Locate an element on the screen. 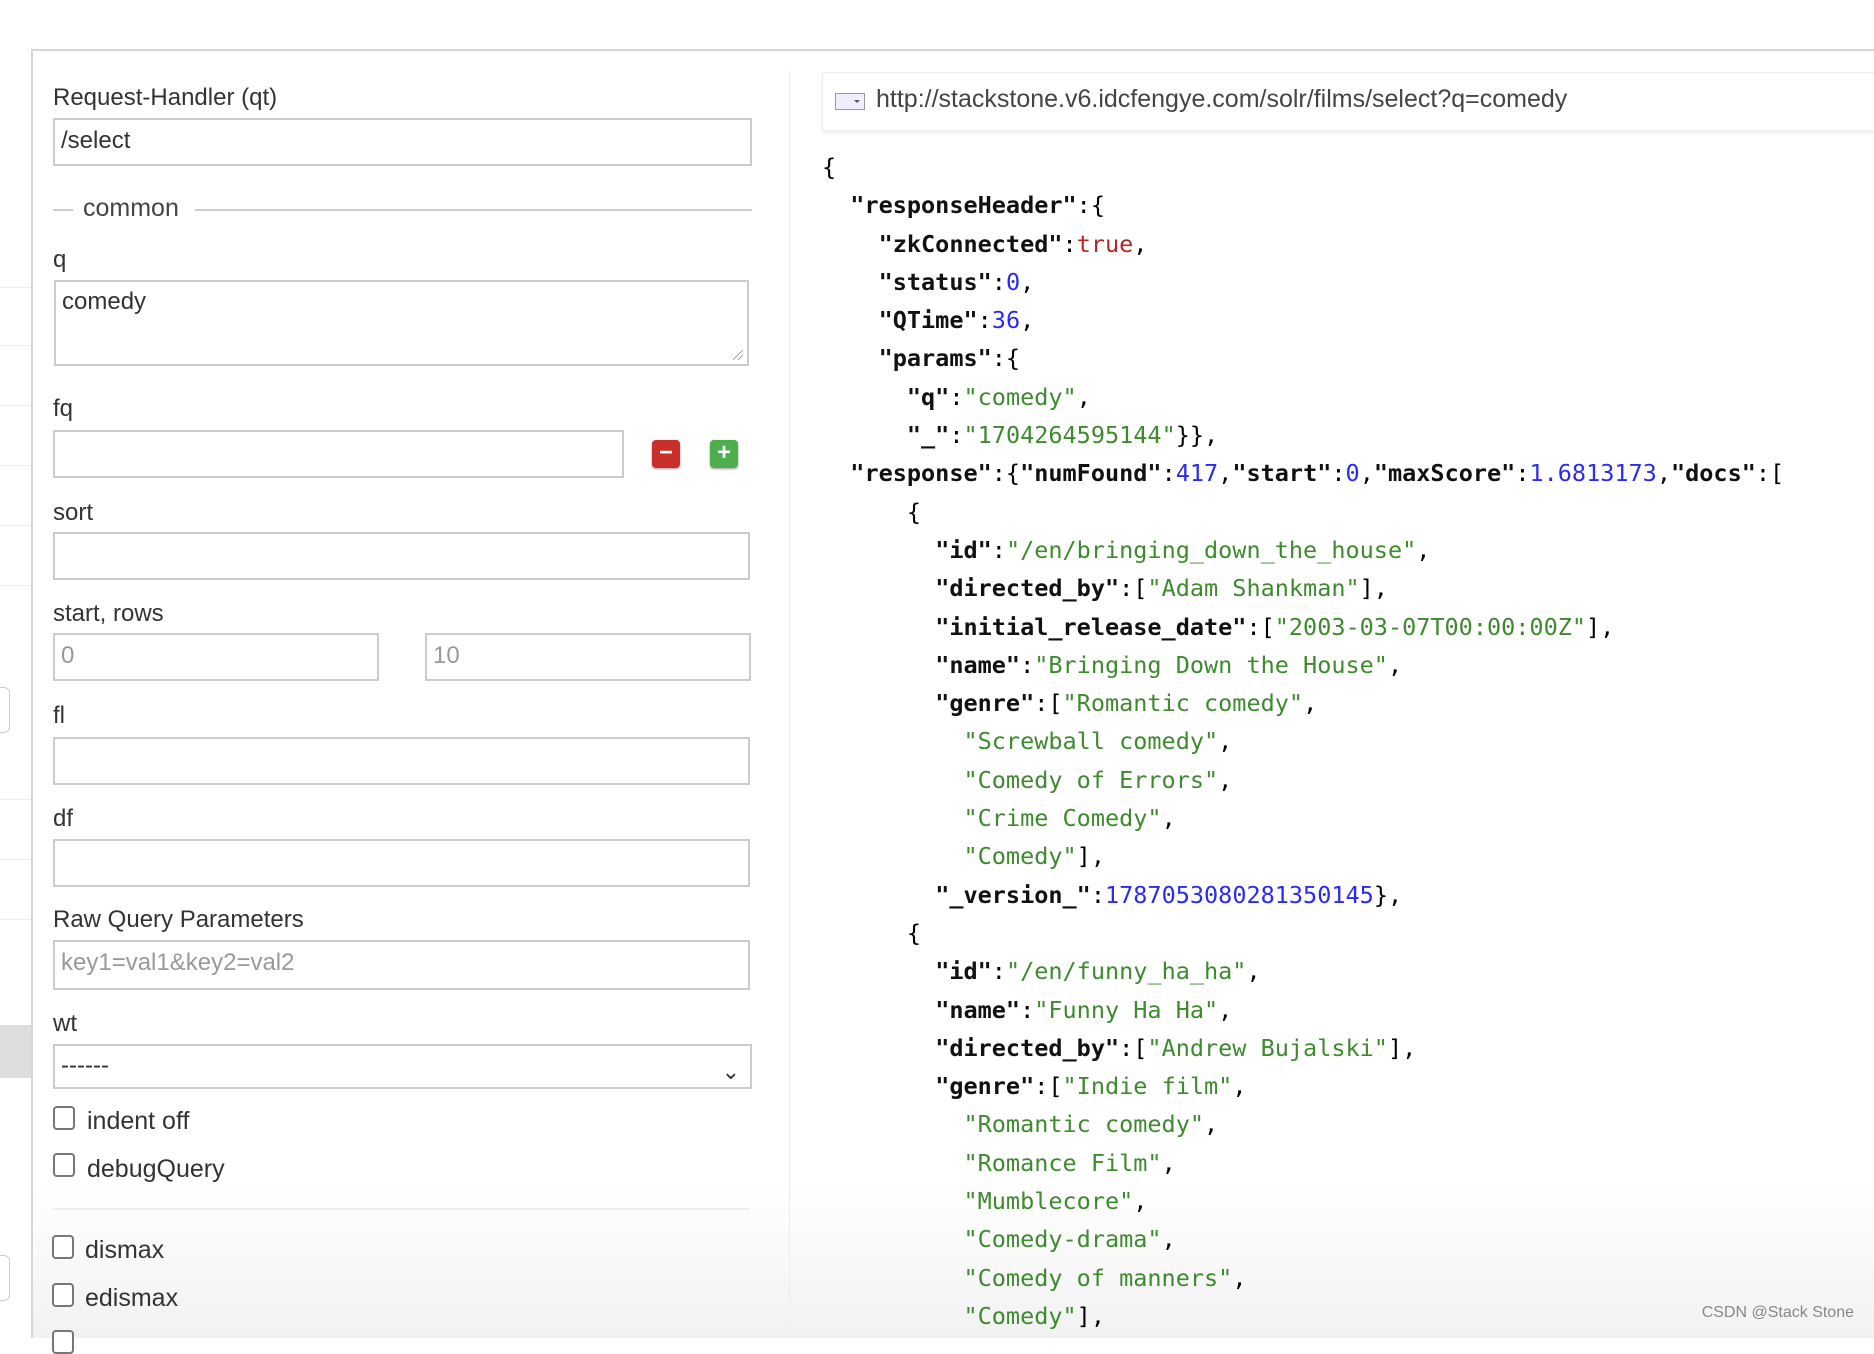  edismax-label: edismax is located at coordinates (132, 1298).